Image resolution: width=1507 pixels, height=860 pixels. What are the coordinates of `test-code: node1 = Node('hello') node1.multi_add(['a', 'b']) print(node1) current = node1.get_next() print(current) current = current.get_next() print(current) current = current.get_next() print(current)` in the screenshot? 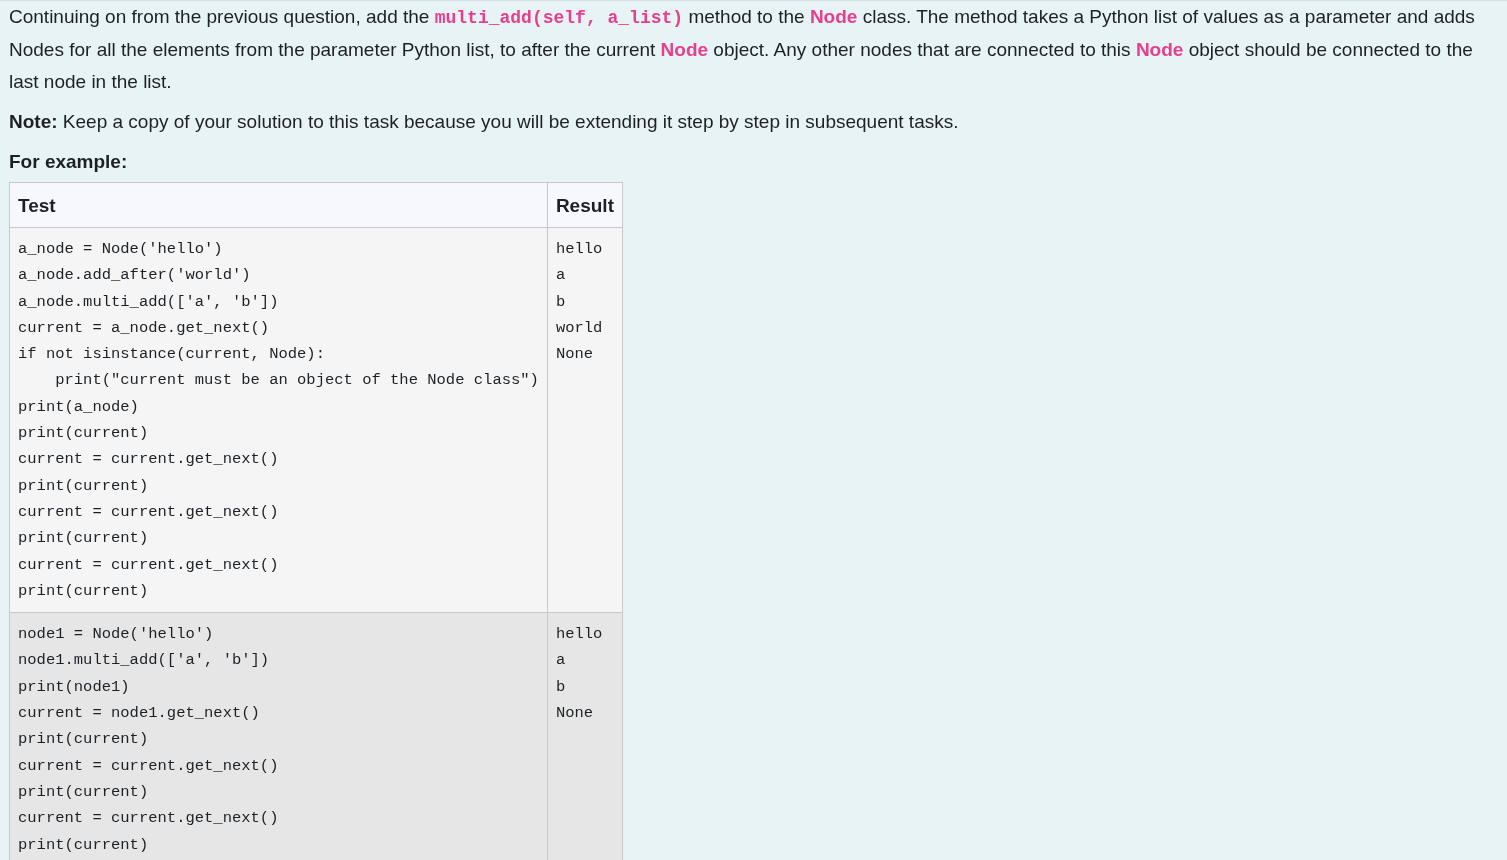 It's located at (149, 740).